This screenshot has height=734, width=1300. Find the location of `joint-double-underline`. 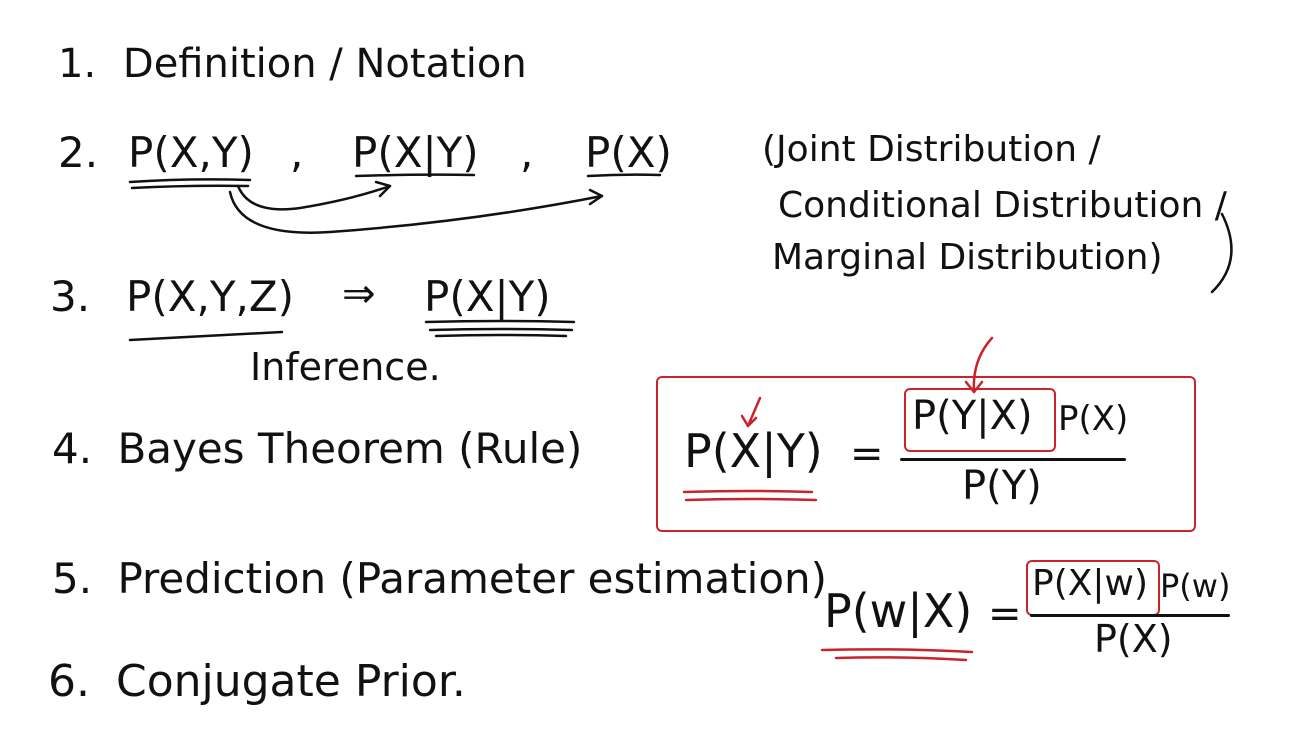

joint-double-underline is located at coordinates (190, 187).